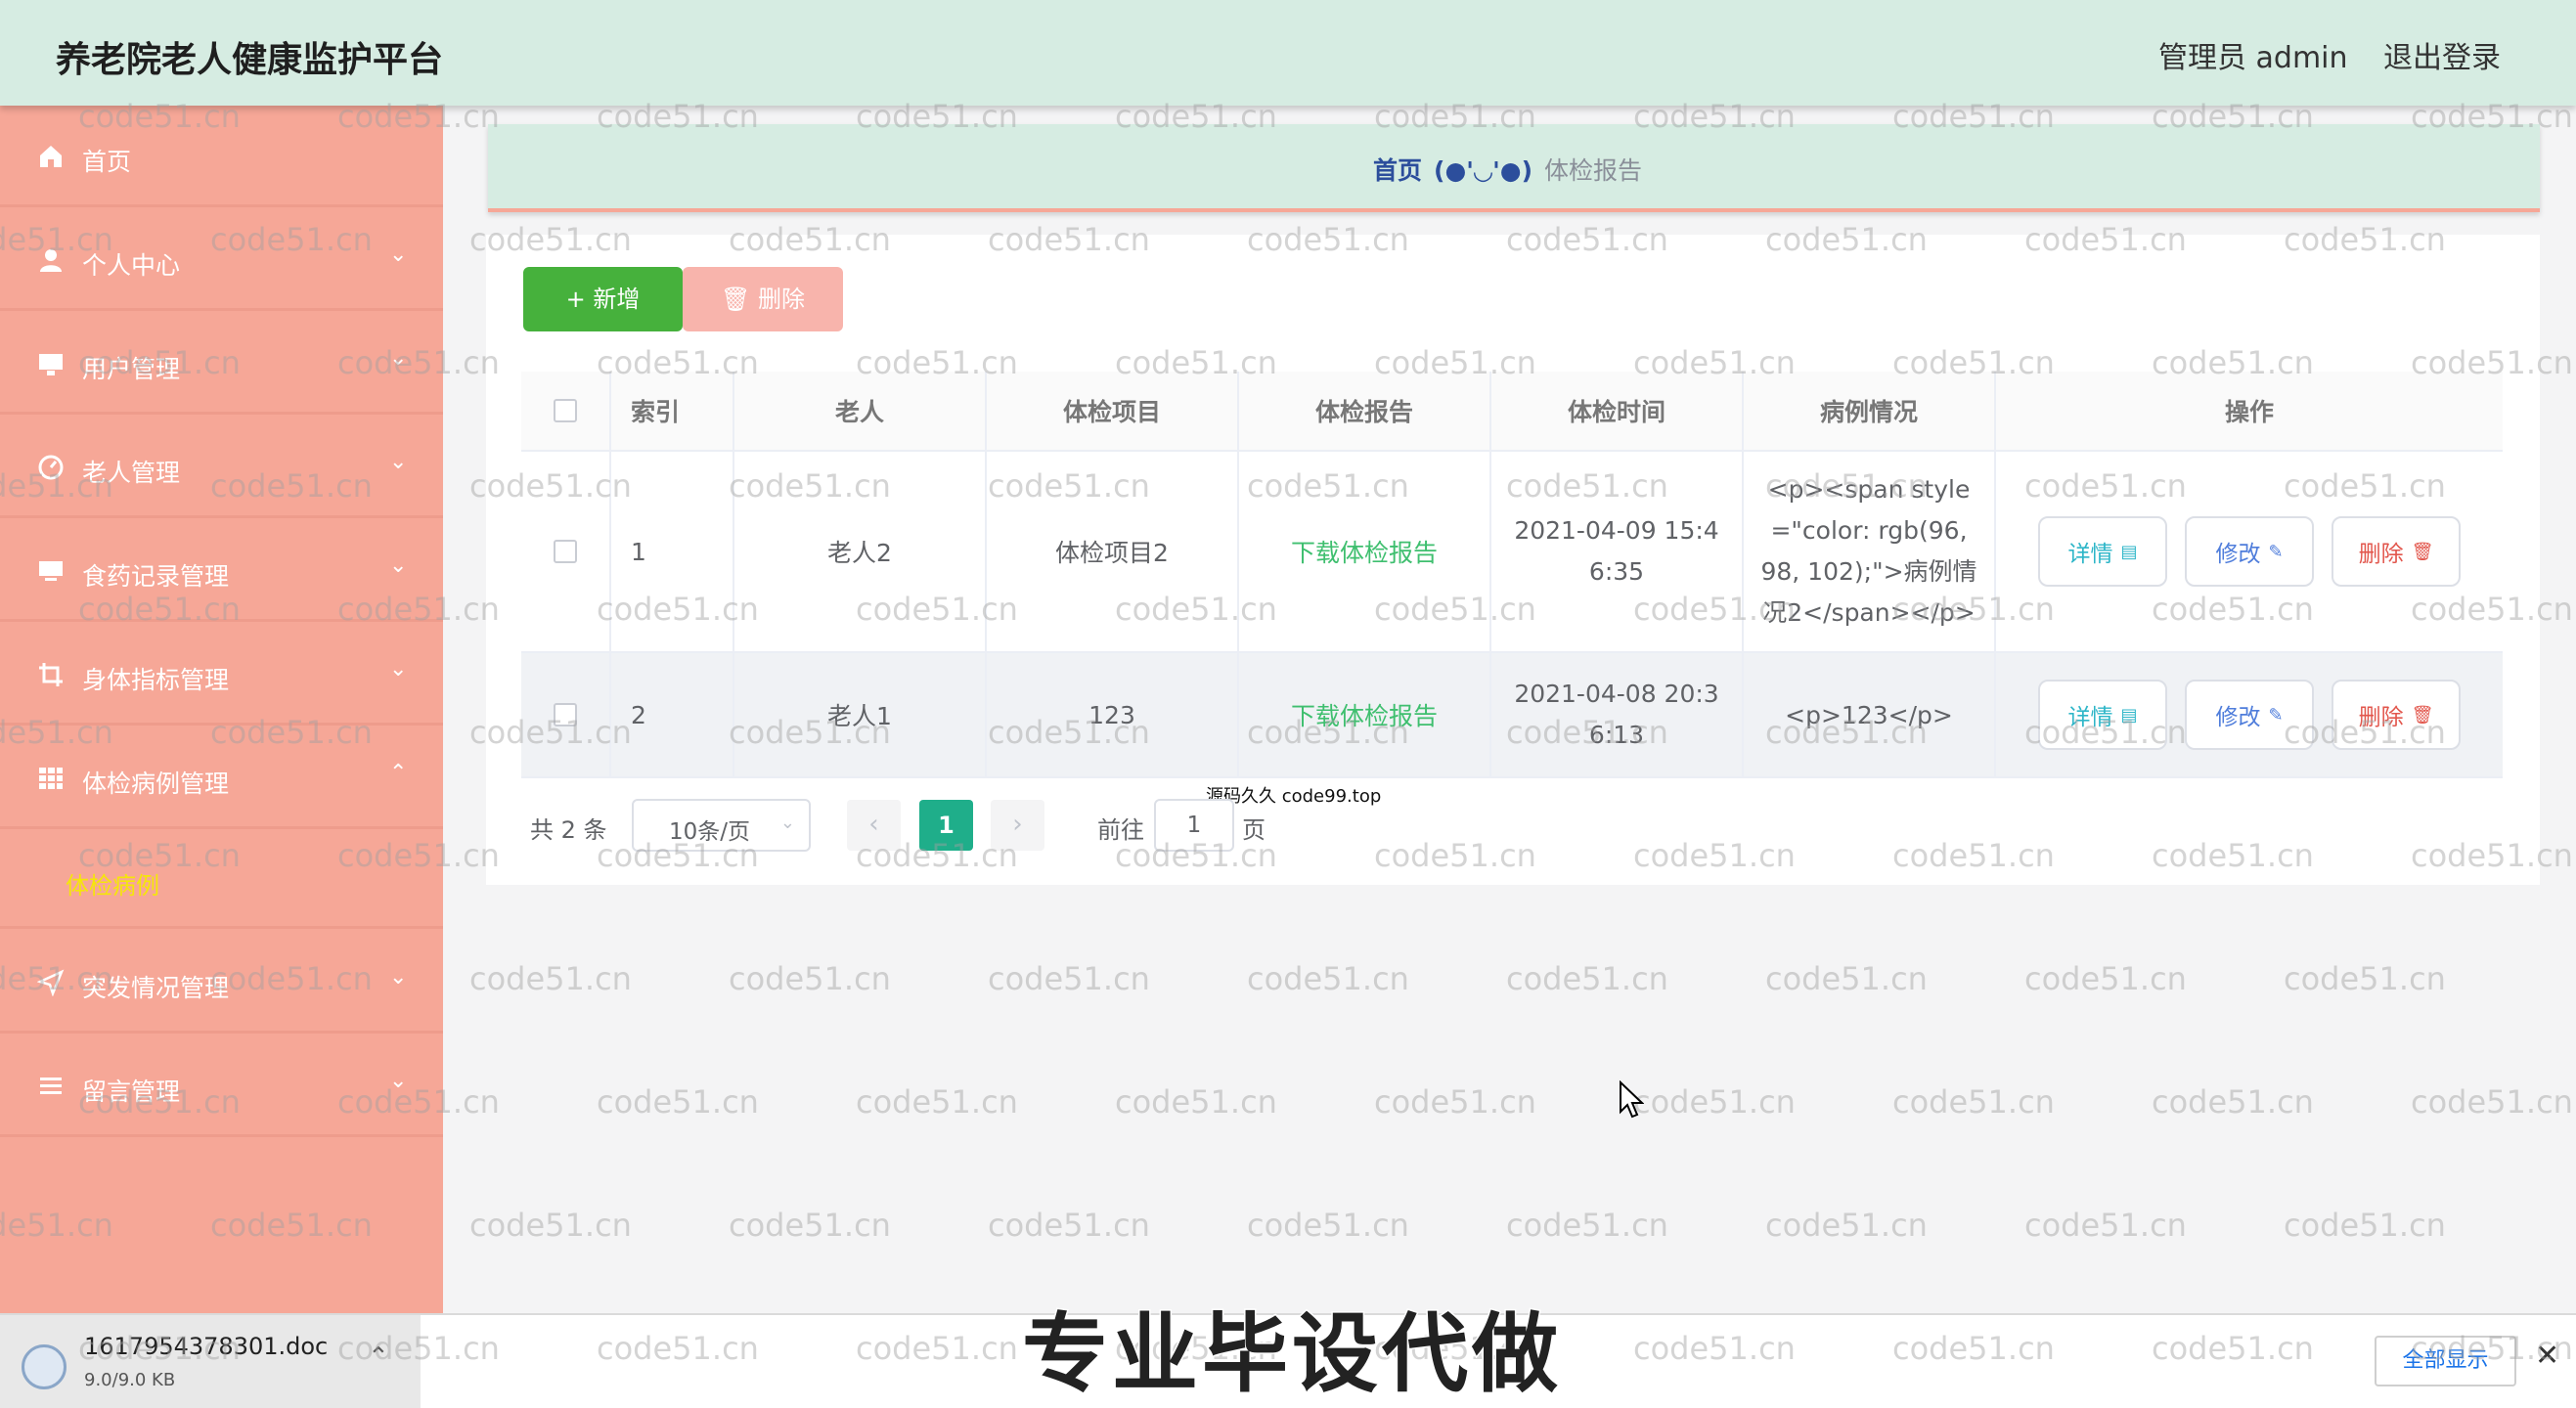 This screenshot has height=1408, width=2576. I want to click on sidebar-item-elders: 老人管理 ⌄, so click(221, 467).